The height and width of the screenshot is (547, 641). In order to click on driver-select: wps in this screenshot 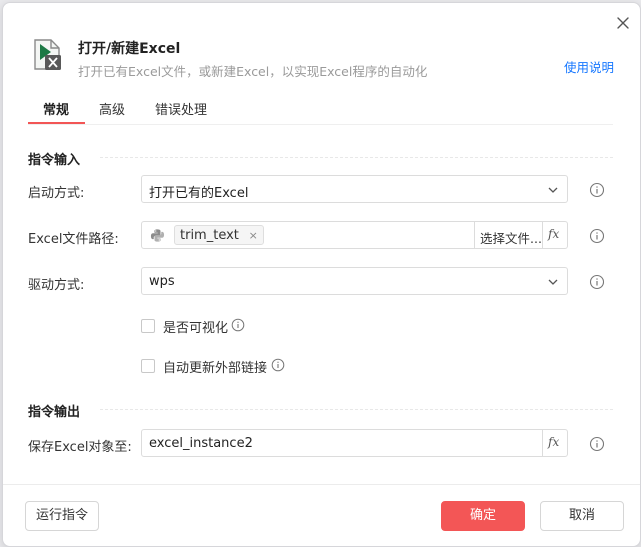, I will do `click(354, 281)`.